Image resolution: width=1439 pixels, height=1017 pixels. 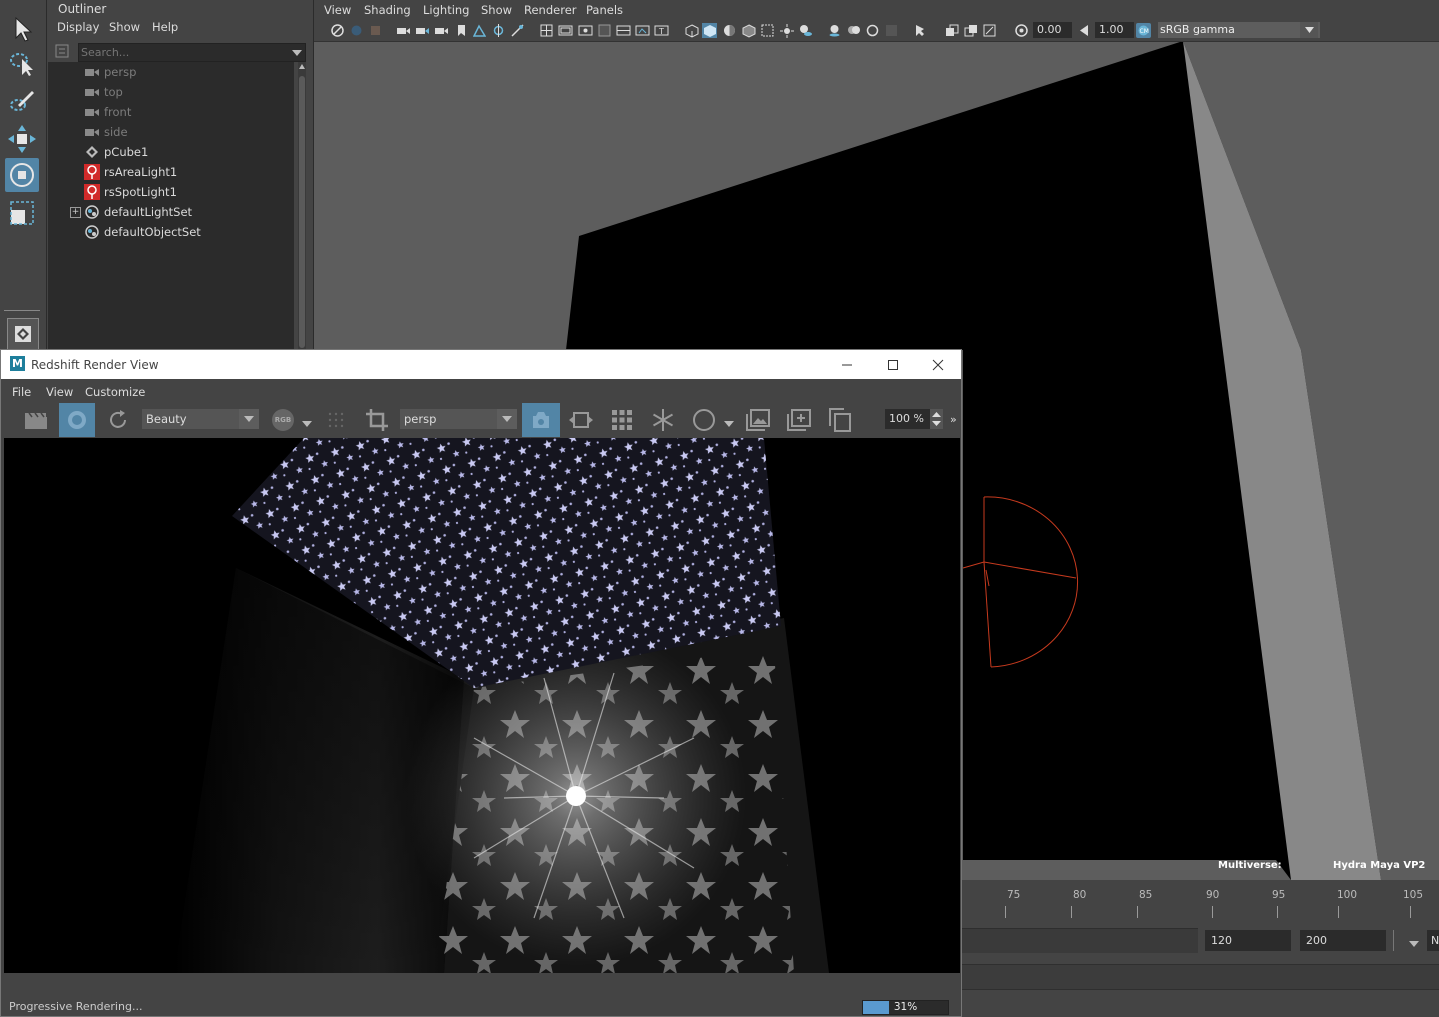 I want to click on freeze-snowflake-icon, so click(x=663, y=420).